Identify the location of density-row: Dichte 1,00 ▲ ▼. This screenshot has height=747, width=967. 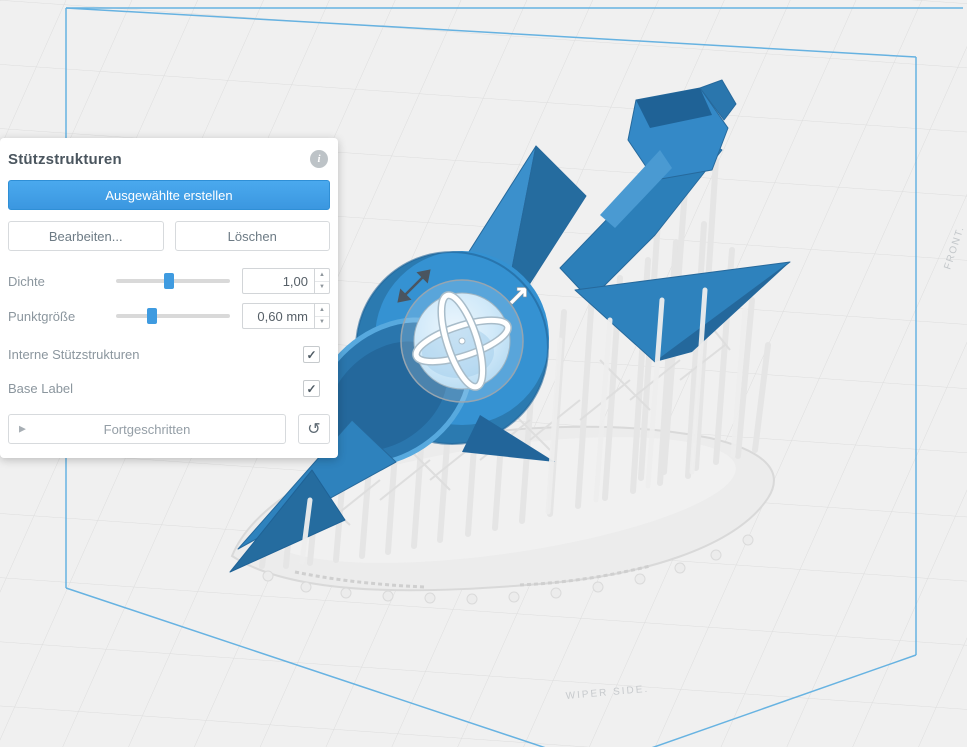
(169, 281).